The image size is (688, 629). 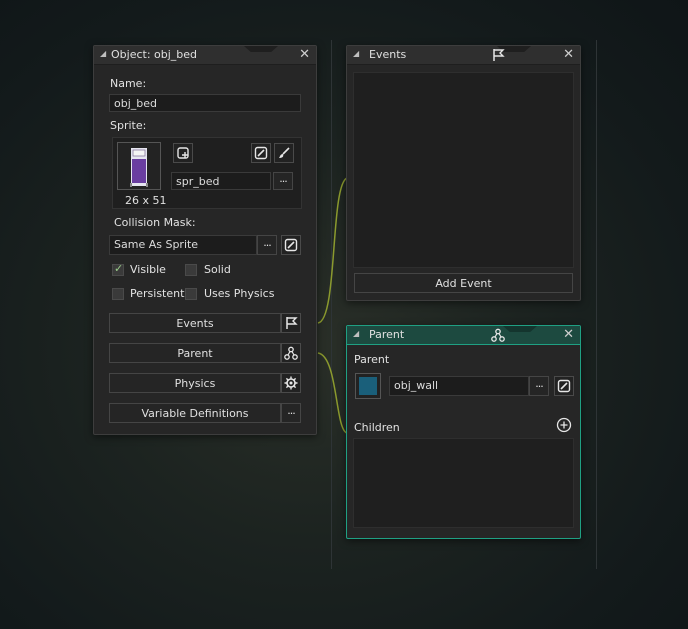 I want to click on bed-sprite-icon, so click(x=139, y=167).